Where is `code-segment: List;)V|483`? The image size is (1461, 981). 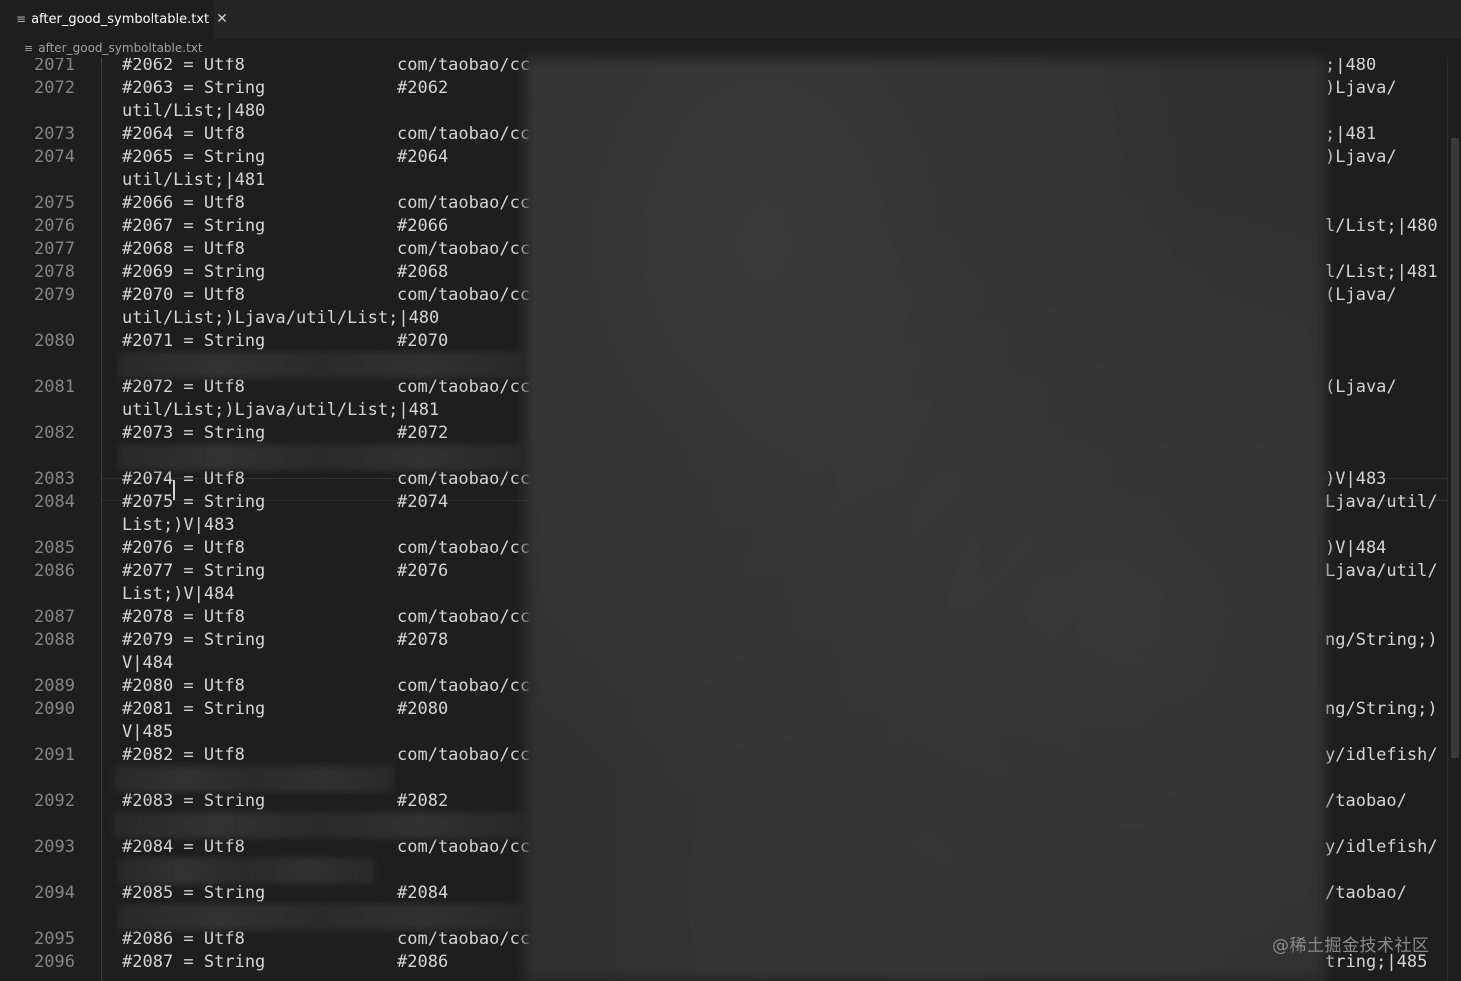
code-segment: List;)V|483 is located at coordinates (178, 525).